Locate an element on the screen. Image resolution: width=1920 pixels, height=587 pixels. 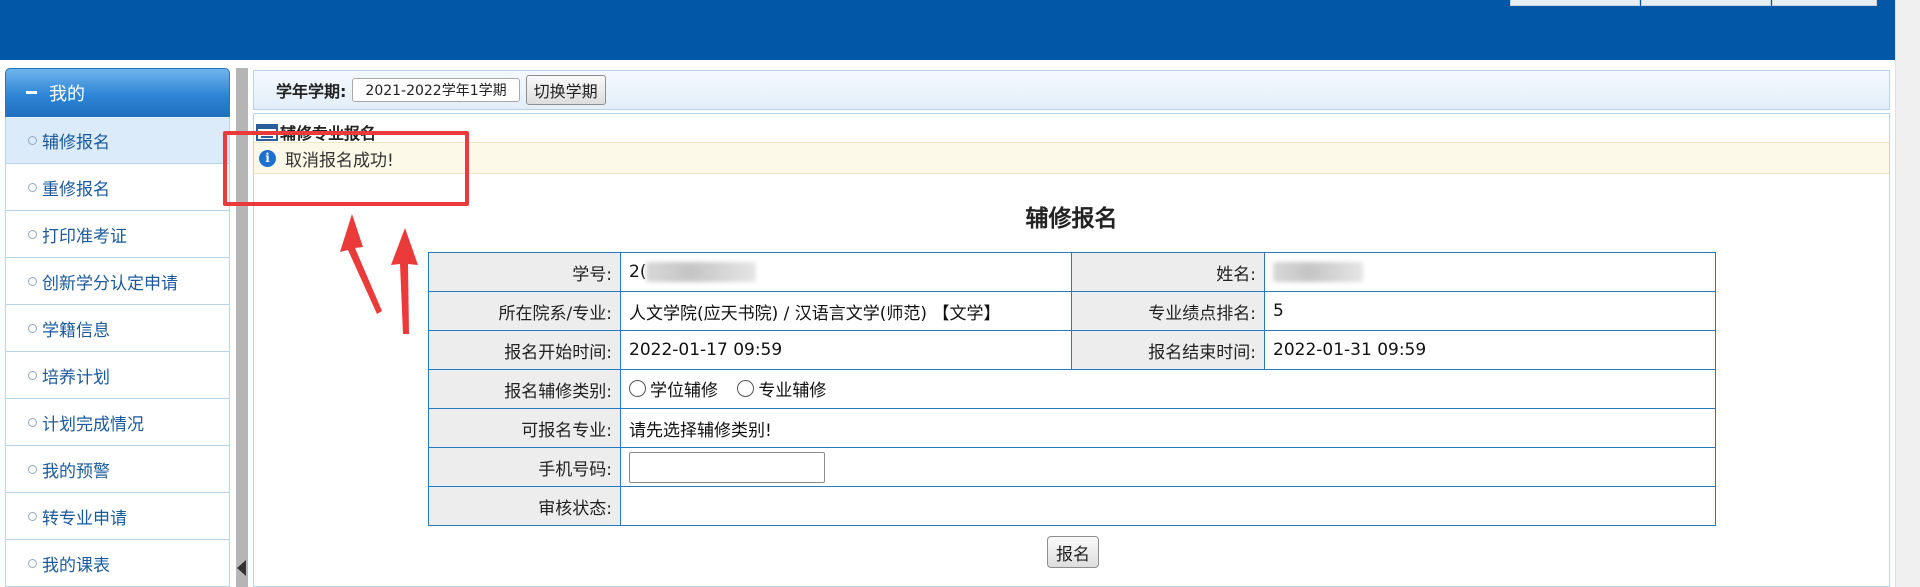
phone-label: 手机号码: is located at coordinates (524, 467).